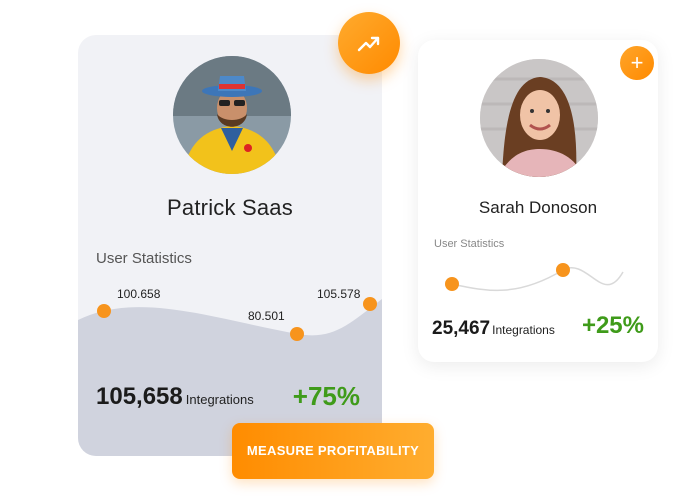  Describe the element at coordinates (339, 294) in the screenshot. I see `data-label-3: 105.578` at that location.